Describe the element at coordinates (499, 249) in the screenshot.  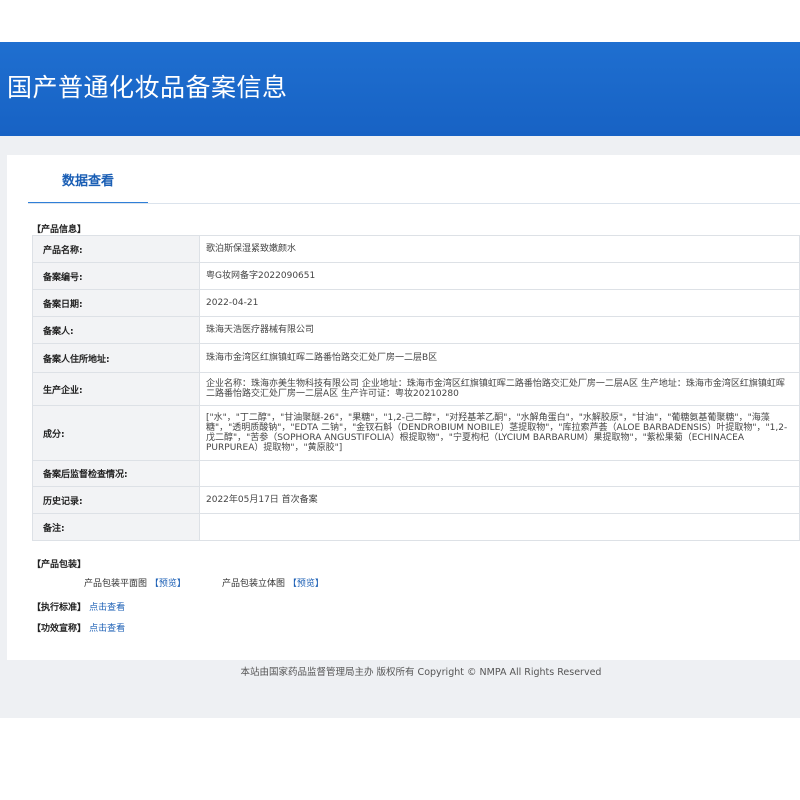
I see `row-value: 歌泊斯保湿紧致嫩颜水` at that location.